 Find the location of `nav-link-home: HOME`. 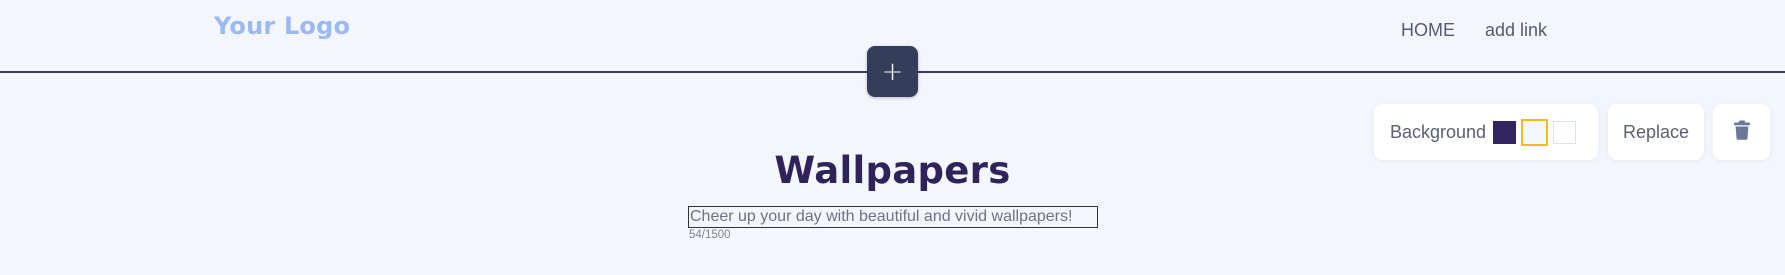

nav-link-home: HOME is located at coordinates (1428, 30).